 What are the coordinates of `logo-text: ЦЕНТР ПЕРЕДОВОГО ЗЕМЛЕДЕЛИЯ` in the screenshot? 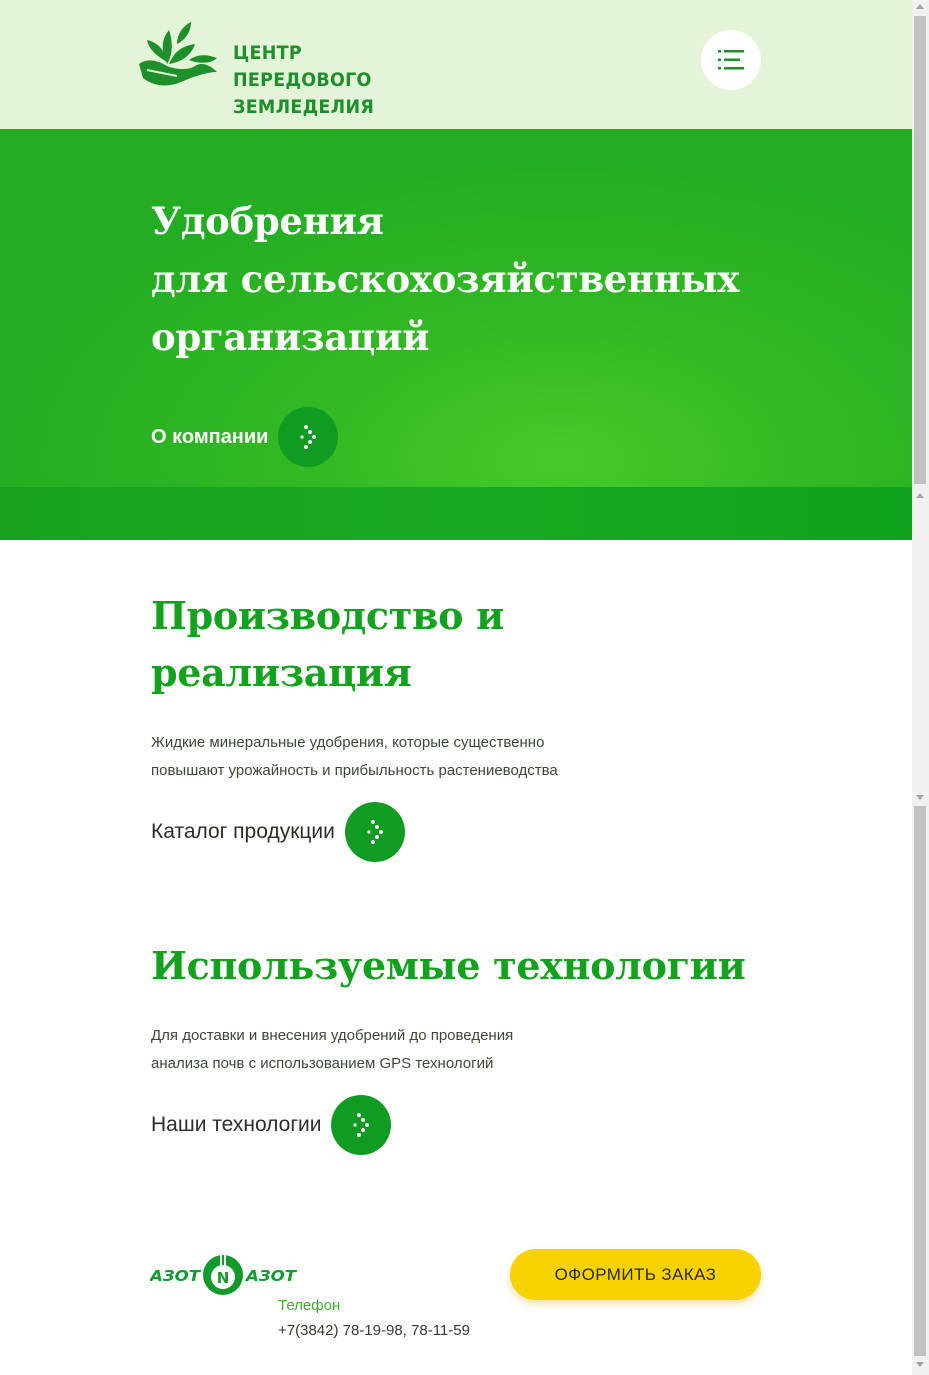 It's located at (336, 80).